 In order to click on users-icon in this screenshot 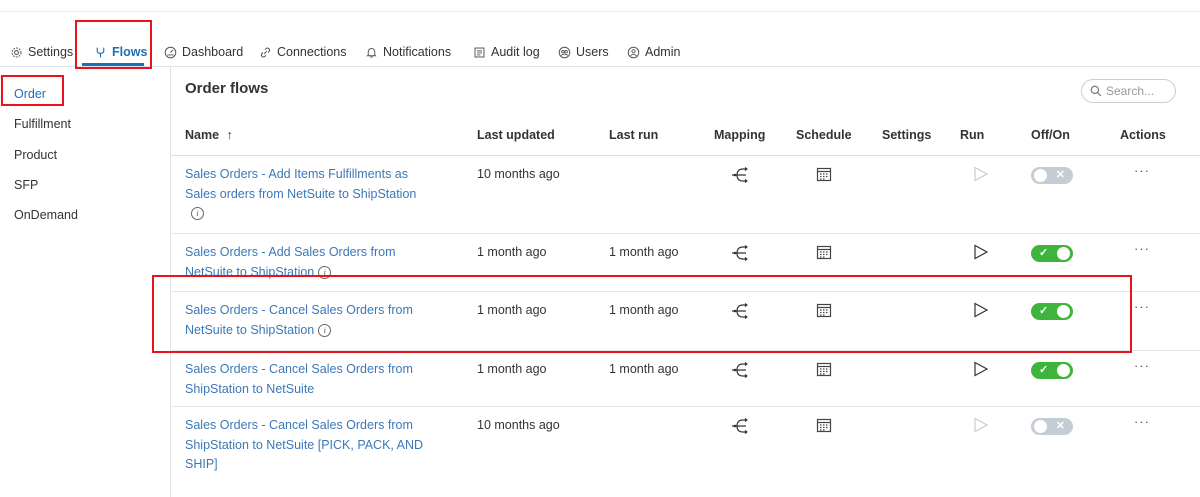, I will do `click(564, 52)`.